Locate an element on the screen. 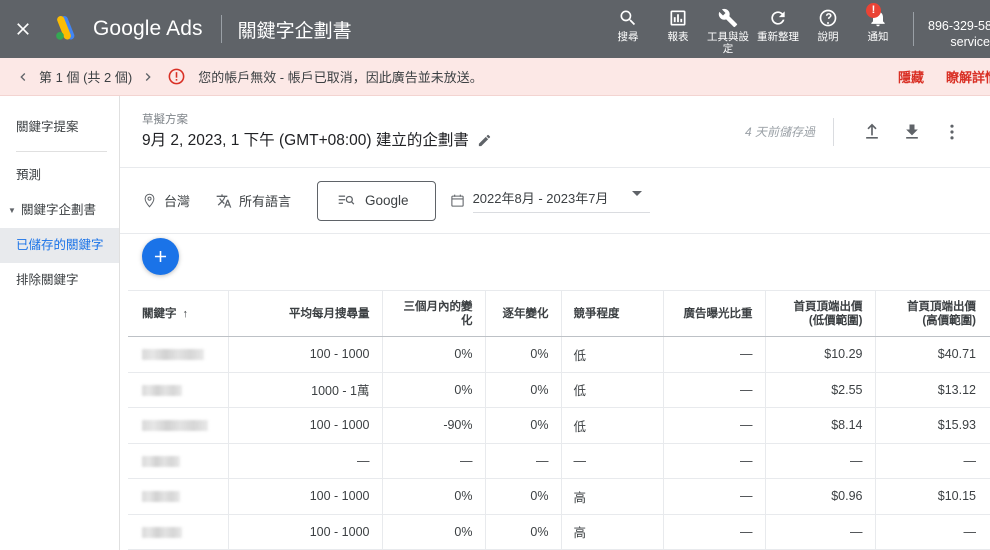  close-icon is located at coordinates (23, 29).